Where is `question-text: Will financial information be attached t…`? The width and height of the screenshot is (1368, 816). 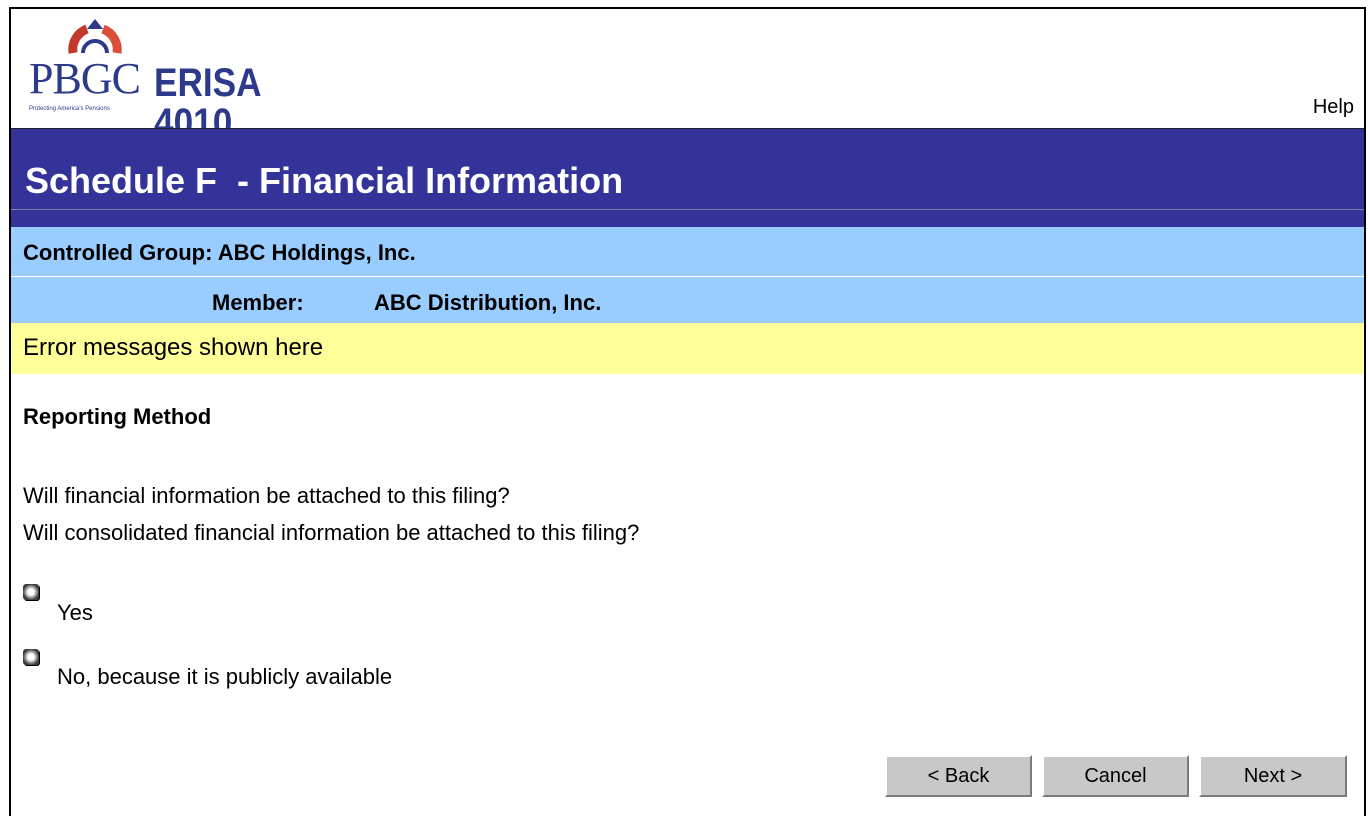
question-text: Will financial information be attached t… is located at coordinates (266, 495).